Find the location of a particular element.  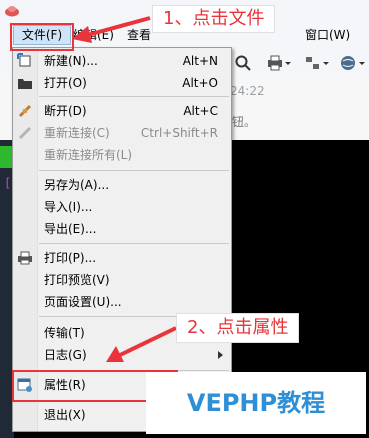

menu-edit: 编辑(E) is located at coordinates (93, 35).